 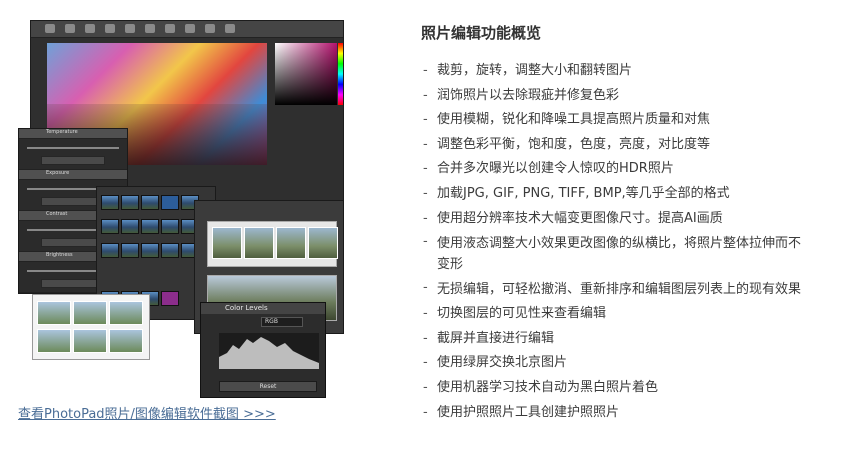 I want to click on feature-item: 裁剪，旋转，调整大小和翻转图片, so click(x=611, y=71).